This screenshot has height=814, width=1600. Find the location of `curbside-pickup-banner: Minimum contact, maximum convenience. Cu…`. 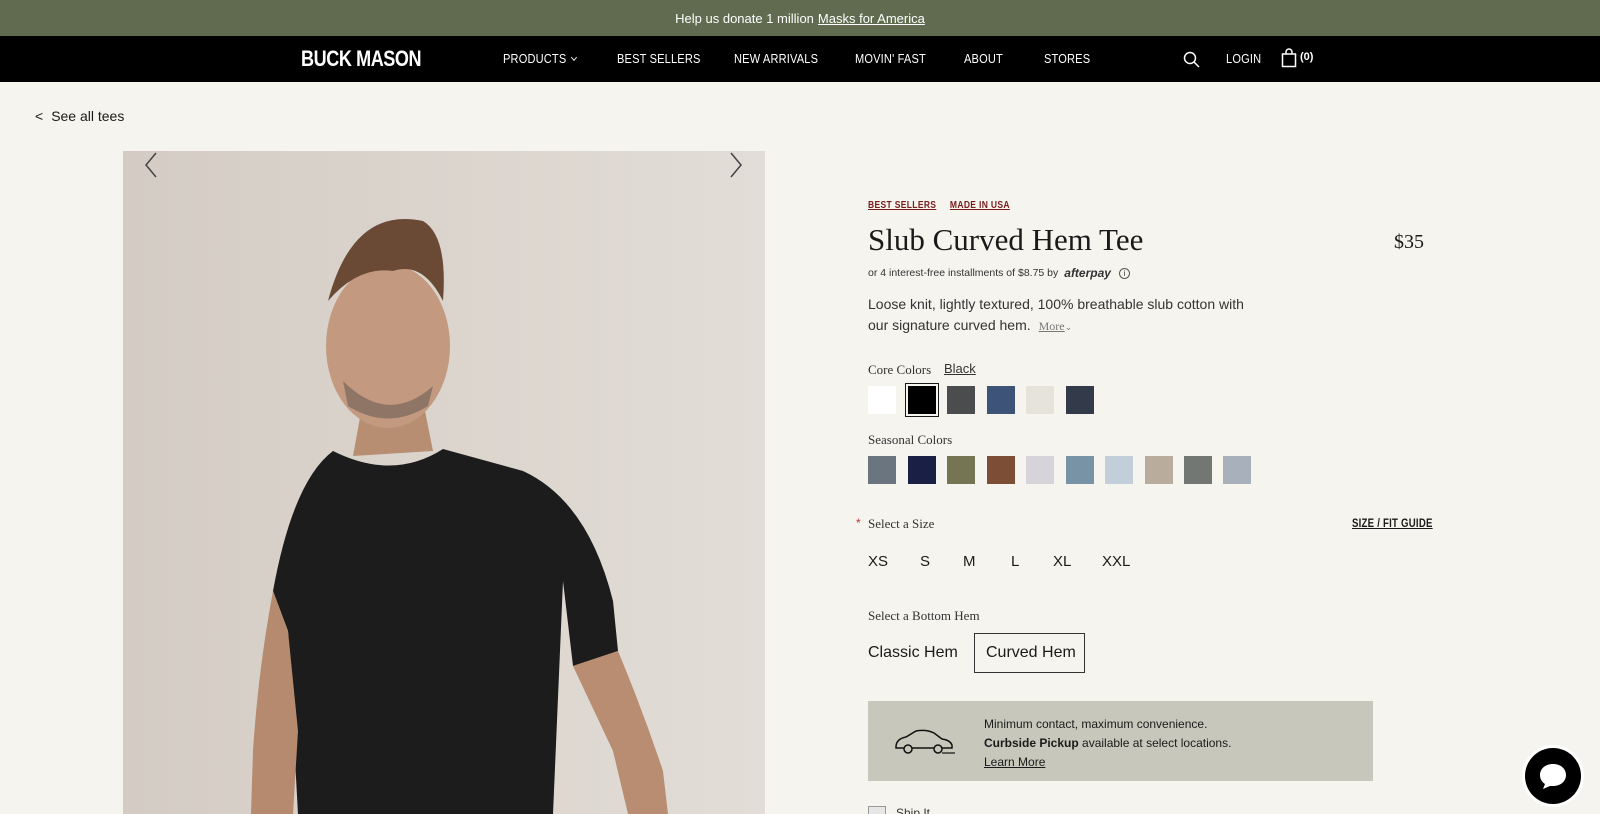

curbside-pickup-banner: Minimum contact, maximum convenience. Cu… is located at coordinates (1120, 741).